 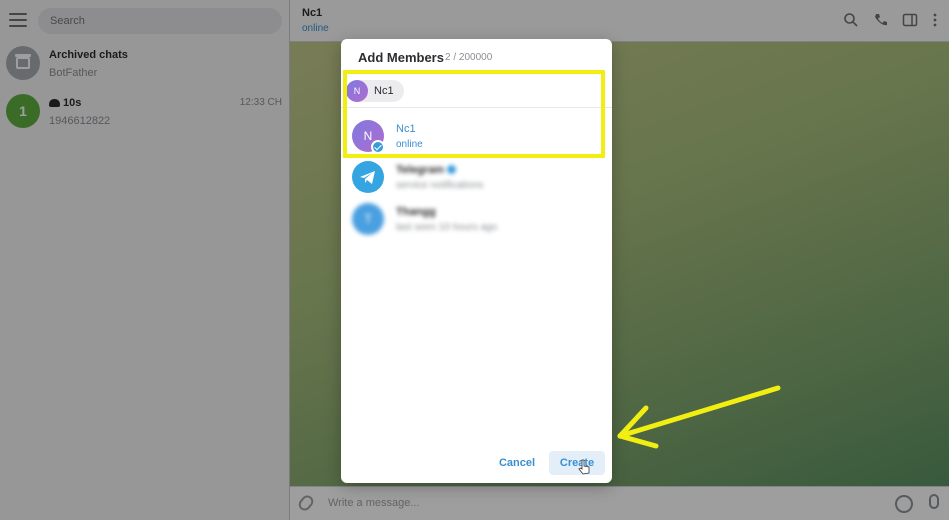 What do you see at coordinates (378, 147) in the screenshot?
I see `checkmark-icon` at bounding box center [378, 147].